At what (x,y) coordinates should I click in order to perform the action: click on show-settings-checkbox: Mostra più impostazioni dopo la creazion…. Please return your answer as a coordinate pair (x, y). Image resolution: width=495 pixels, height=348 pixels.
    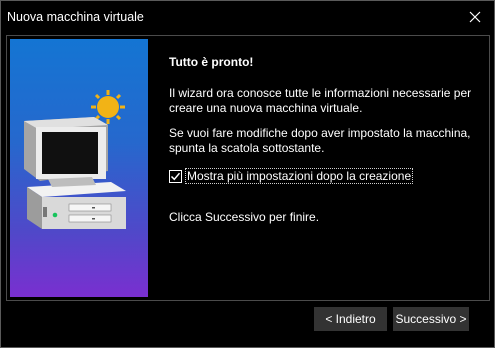
    Looking at the image, I should click on (291, 176).